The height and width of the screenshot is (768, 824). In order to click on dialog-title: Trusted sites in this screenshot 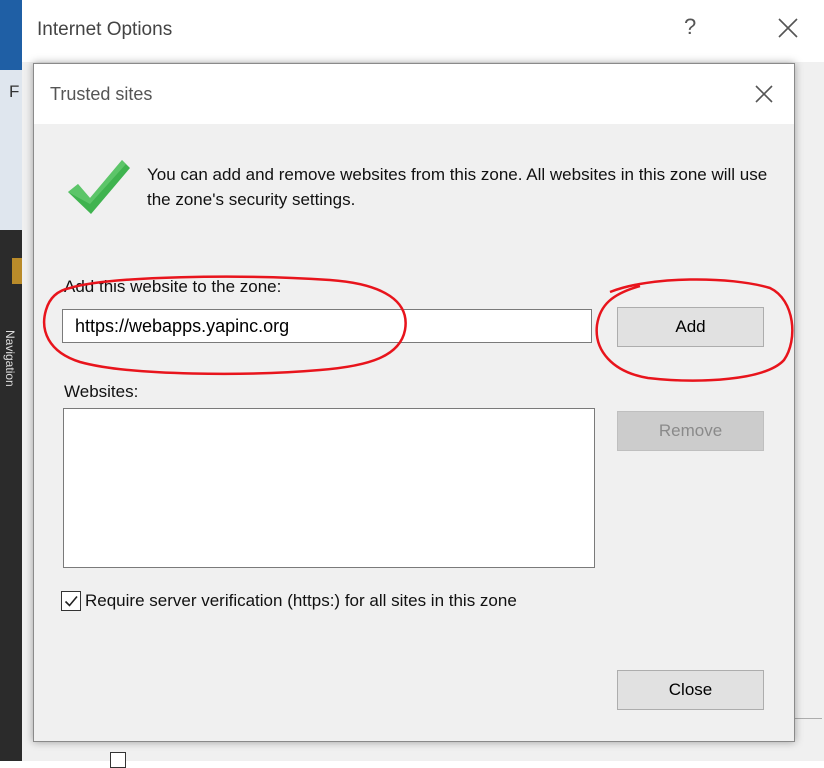, I will do `click(101, 94)`.